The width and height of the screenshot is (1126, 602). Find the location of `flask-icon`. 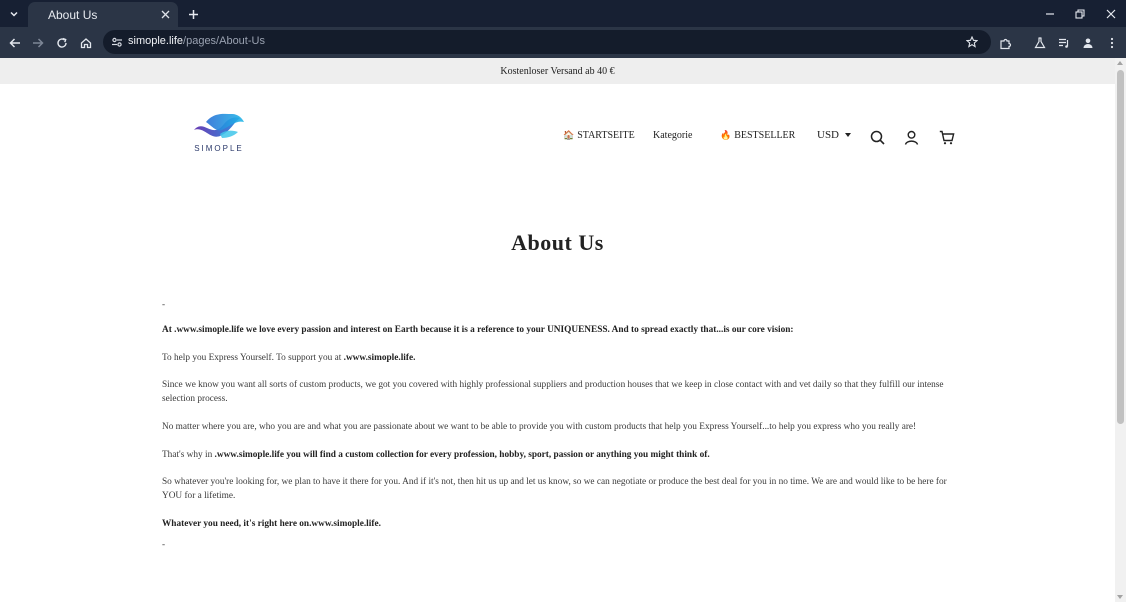

flask-icon is located at coordinates (1040, 43).